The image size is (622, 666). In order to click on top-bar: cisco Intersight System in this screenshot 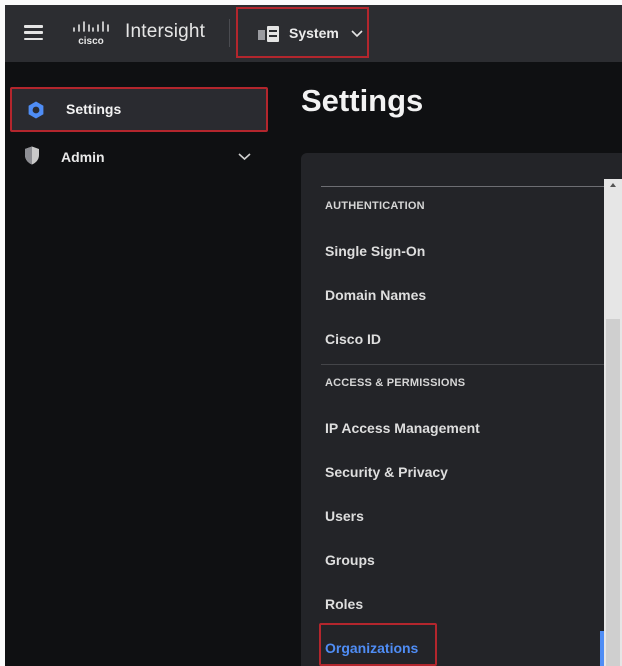, I will do `click(313, 33)`.